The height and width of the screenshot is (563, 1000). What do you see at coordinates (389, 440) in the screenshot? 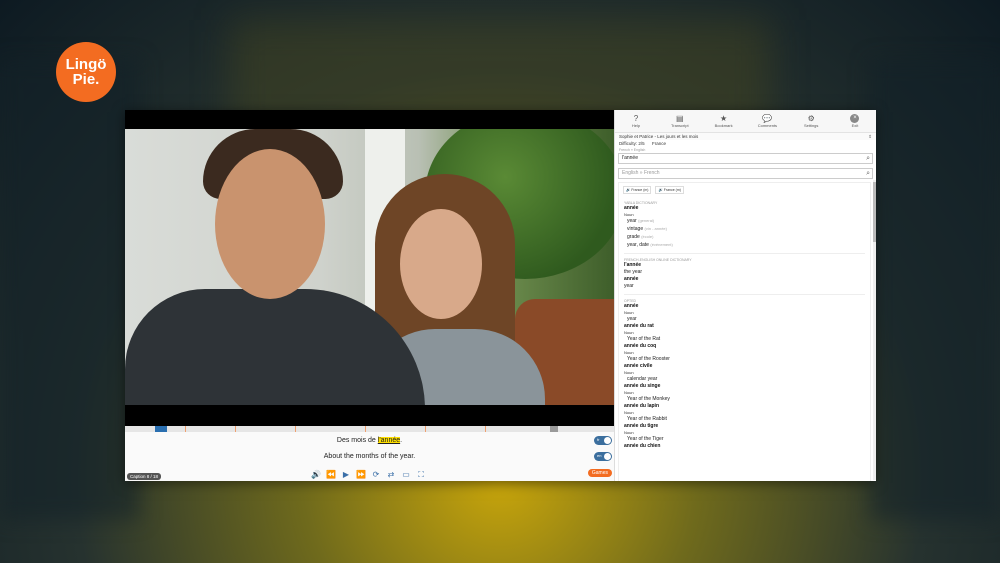
I see `subtitle-fr-highlight-word: l'année` at bounding box center [389, 440].